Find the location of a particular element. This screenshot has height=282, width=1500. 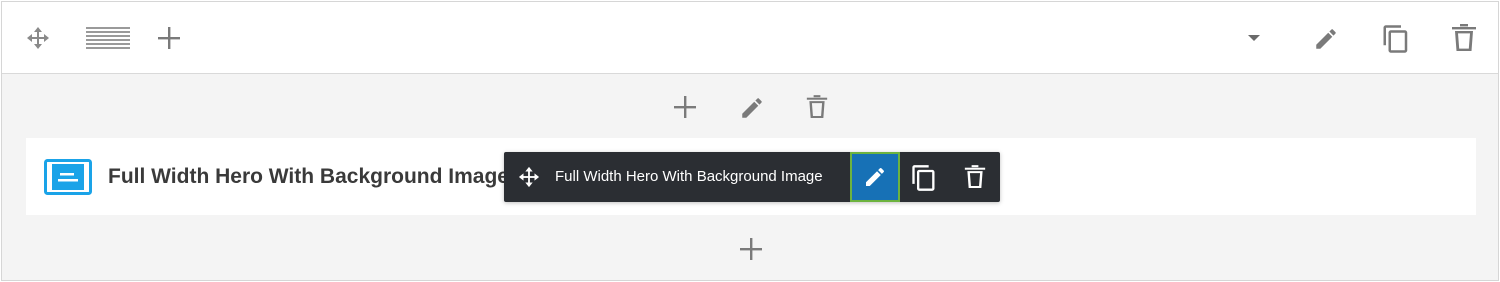

module-card-icon is located at coordinates (68, 179).